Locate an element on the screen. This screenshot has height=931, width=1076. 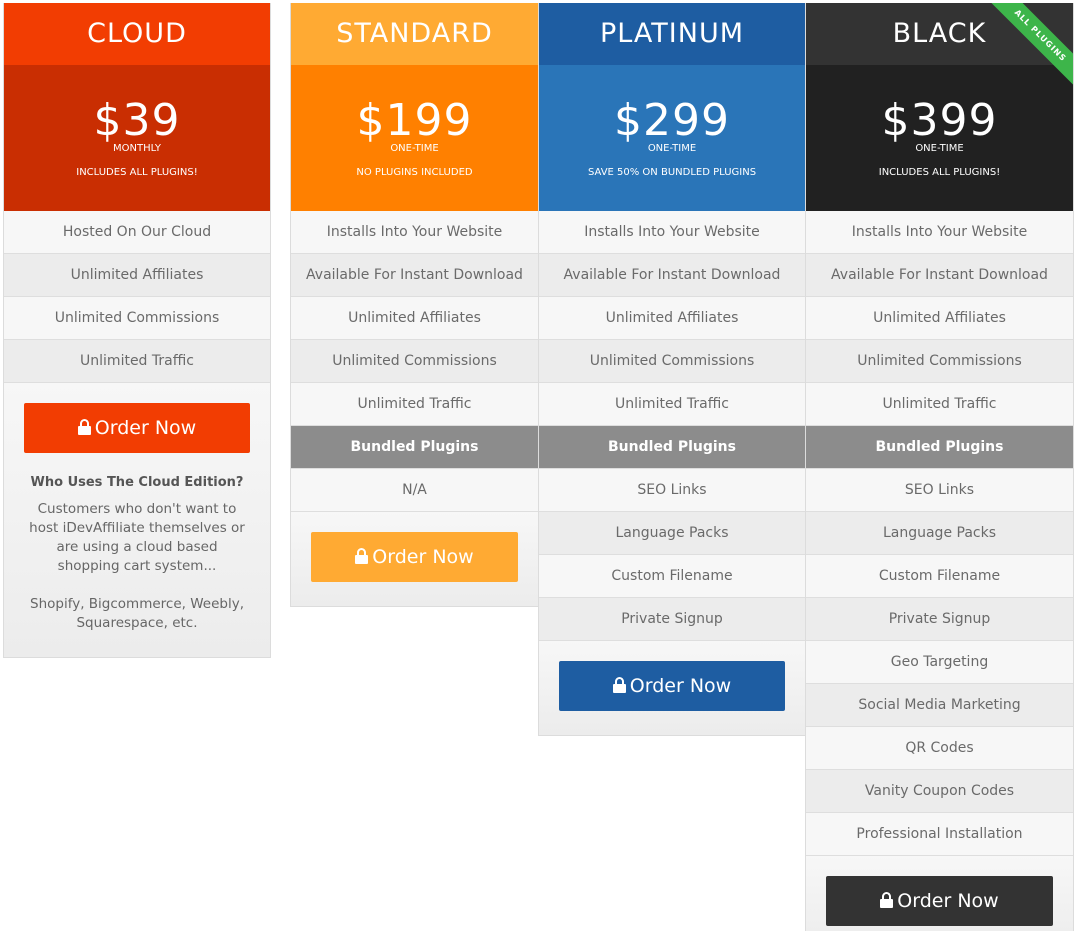
plan-name: CLOUD is located at coordinates (137, 34).